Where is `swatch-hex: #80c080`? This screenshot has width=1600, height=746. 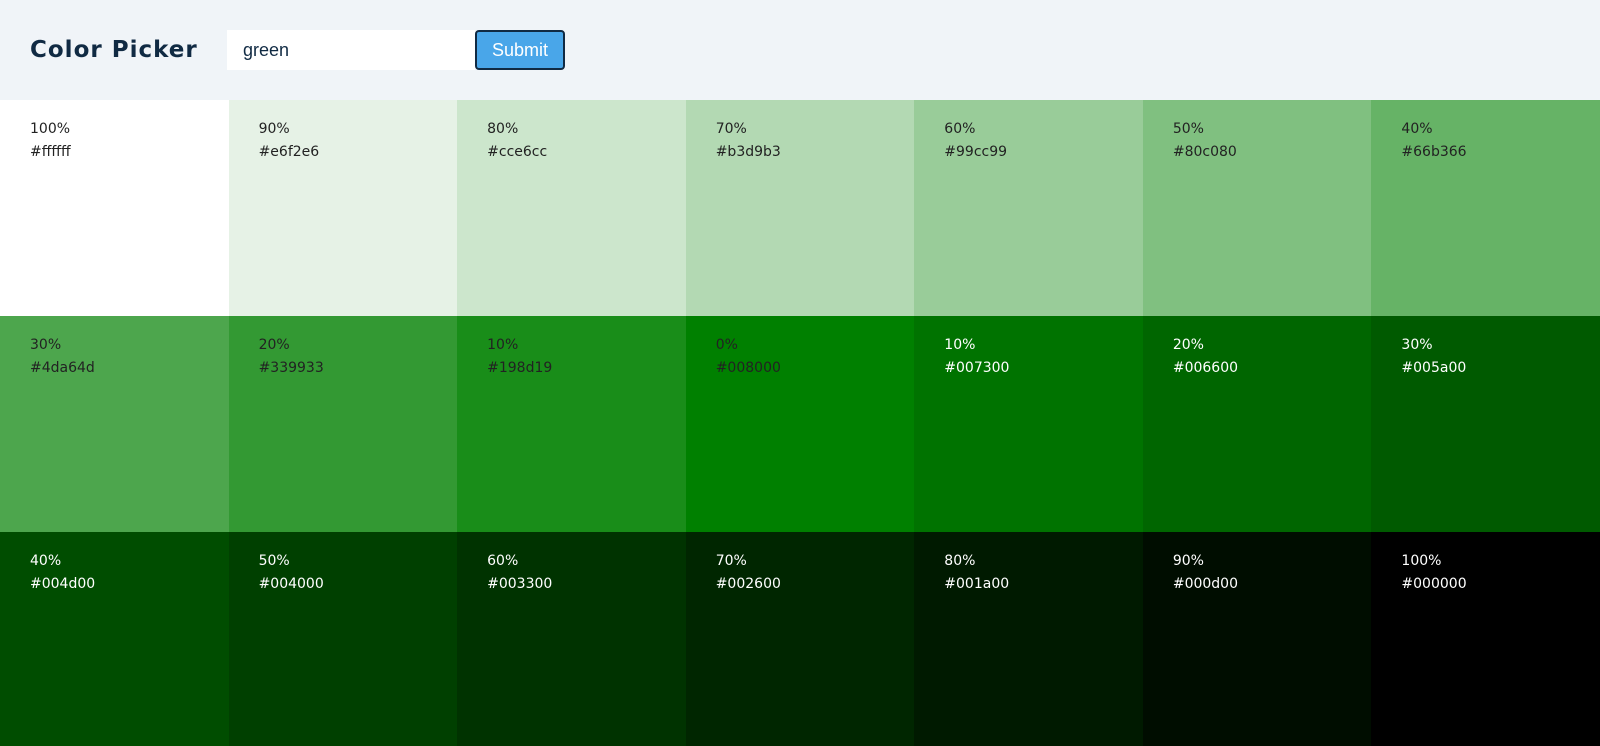 swatch-hex: #80c080 is located at coordinates (1204, 152).